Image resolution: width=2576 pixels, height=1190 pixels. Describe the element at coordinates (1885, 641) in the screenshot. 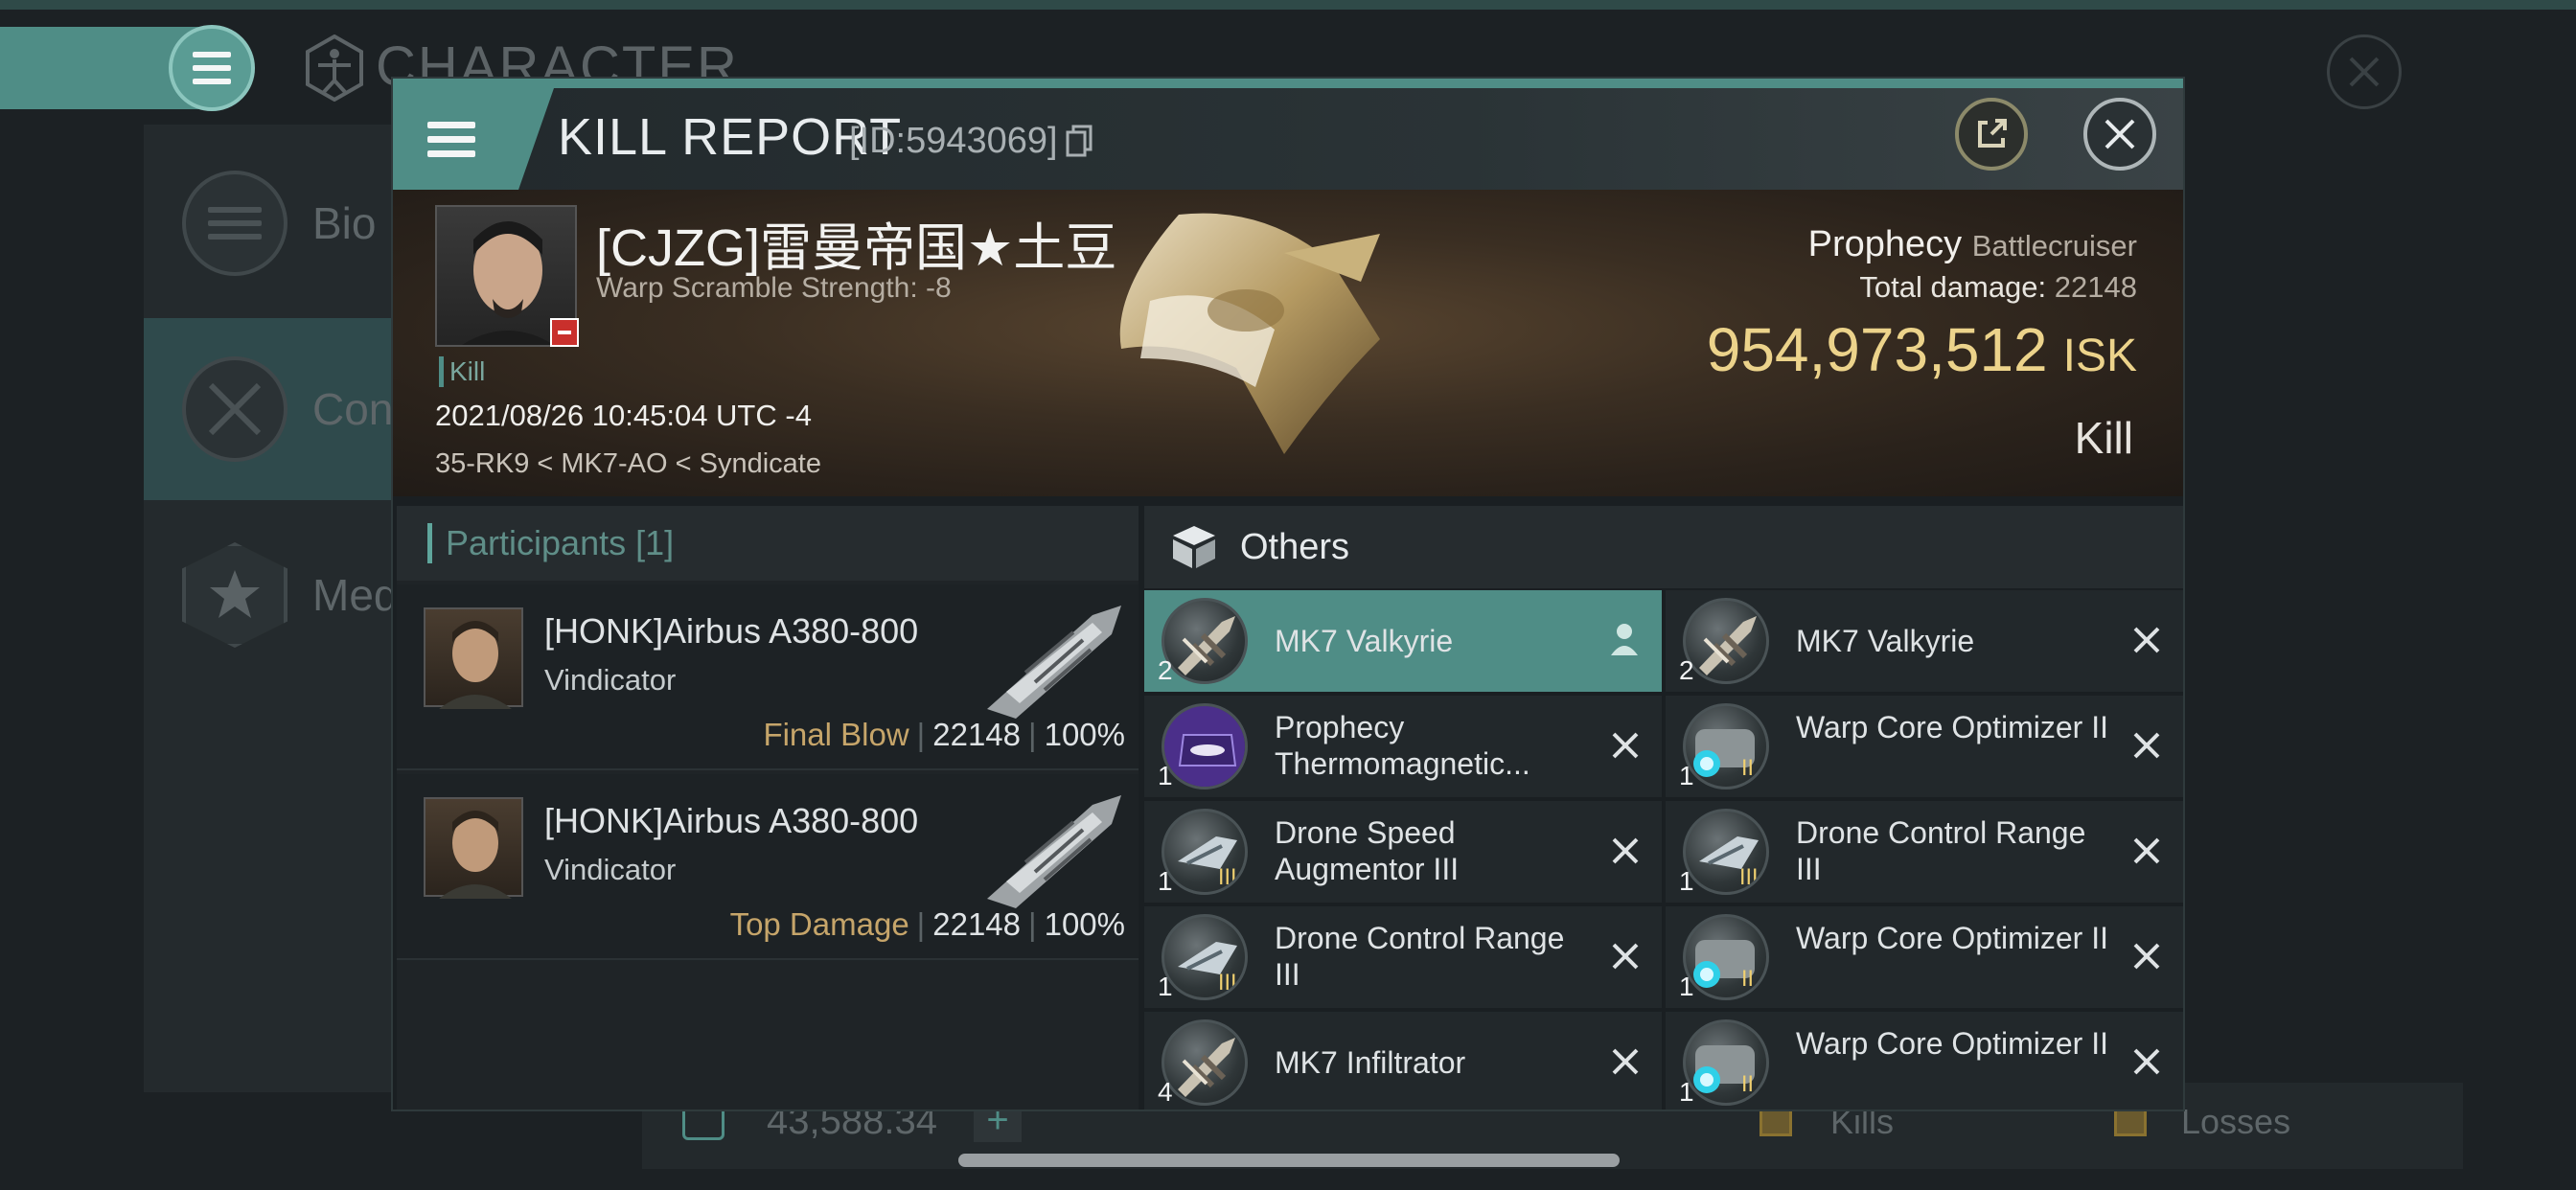

I see `item-name: MK7 Valkyrie` at that location.